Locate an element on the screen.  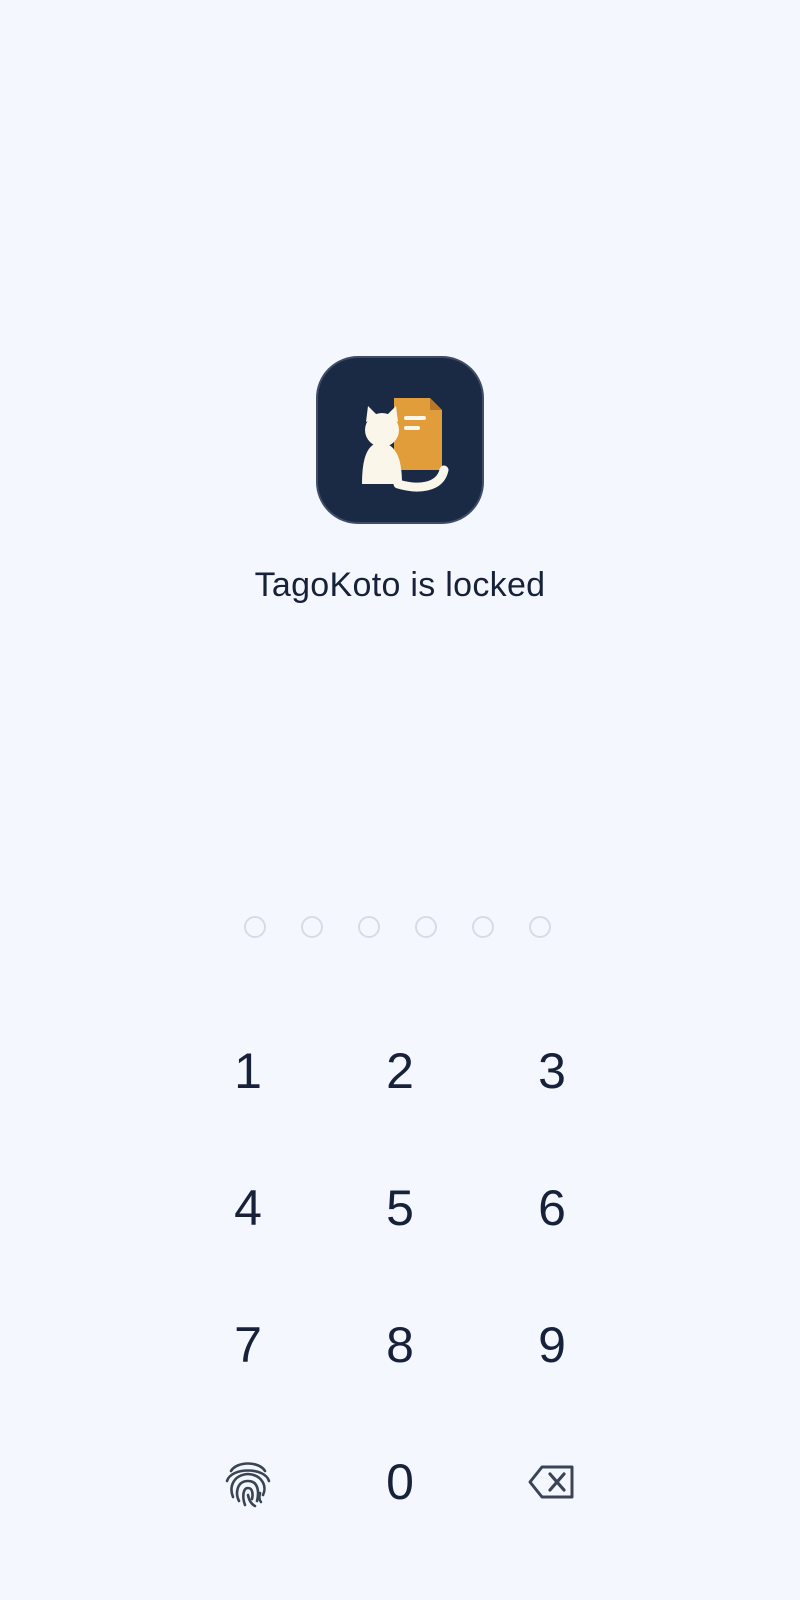
key-5: 5 is located at coordinates (400, 1208).